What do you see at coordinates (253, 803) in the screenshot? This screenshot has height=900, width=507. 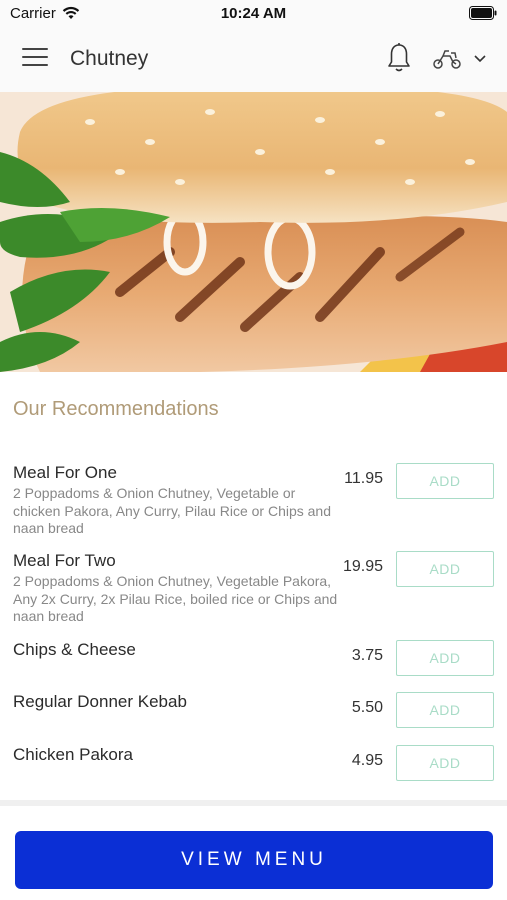 I see `footer-divider` at bounding box center [253, 803].